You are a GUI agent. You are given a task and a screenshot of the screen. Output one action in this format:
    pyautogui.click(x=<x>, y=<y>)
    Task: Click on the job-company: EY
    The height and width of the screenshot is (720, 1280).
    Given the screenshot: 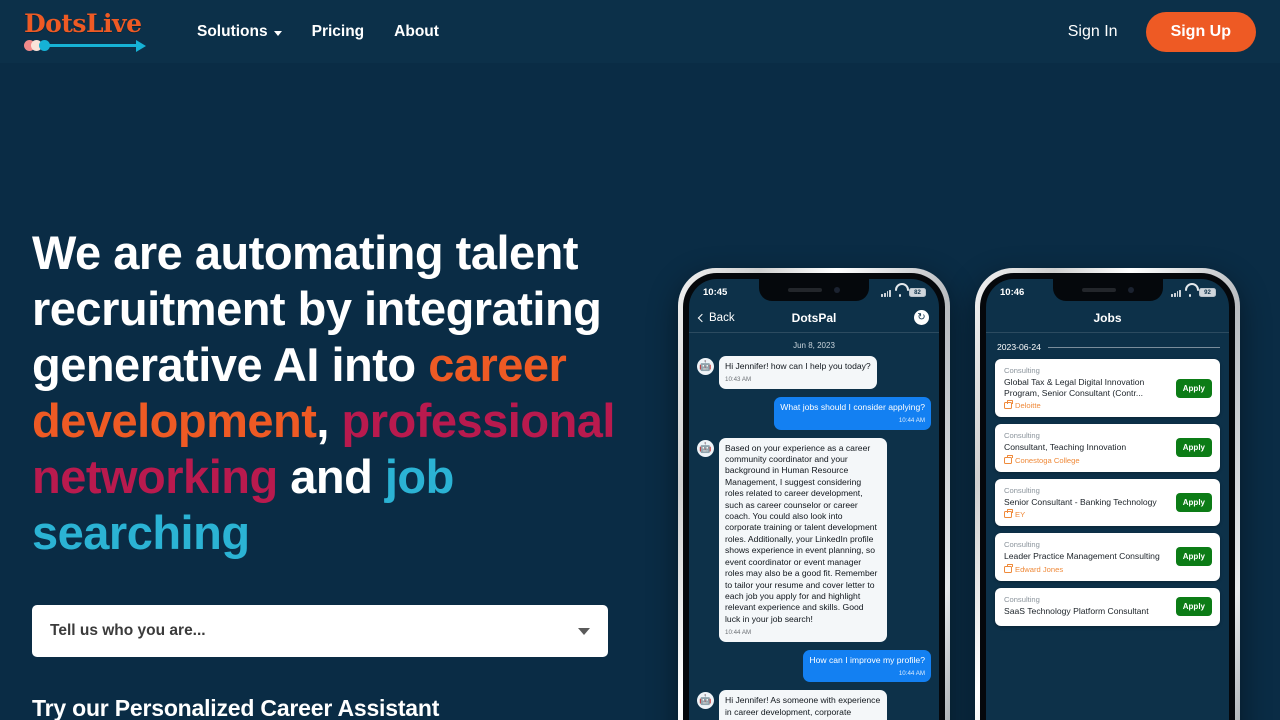 What is the action you would take?
    pyautogui.click(x=1087, y=514)
    